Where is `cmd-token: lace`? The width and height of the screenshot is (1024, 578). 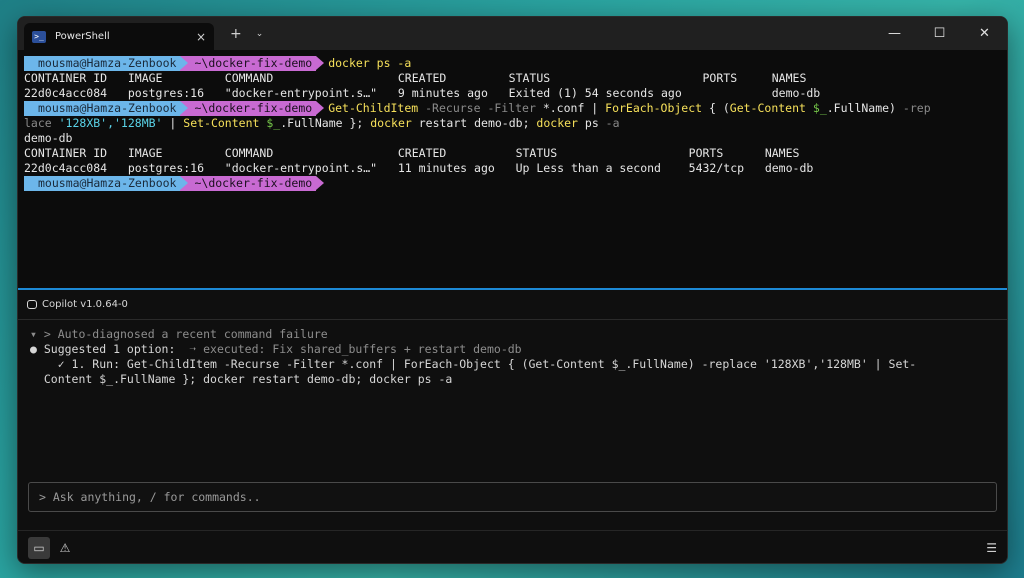 cmd-token: lace is located at coordinates (41, 123).